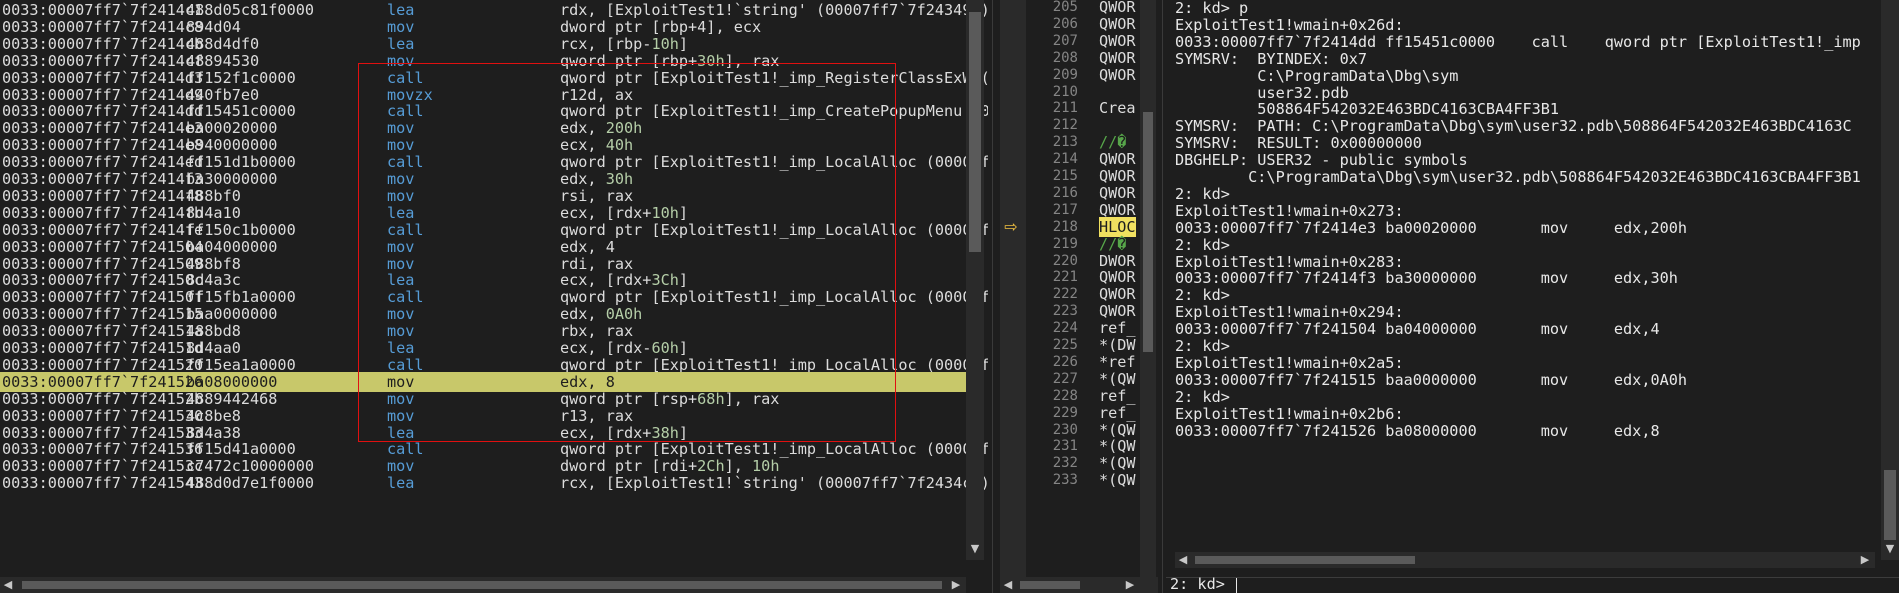 The width and height of the screenshot is (1899, 593). What do you see at coordinates (1197, 584) in the screenshot?
I see `command-prompt: 2: kd>` at bounding box center [1197, 584].